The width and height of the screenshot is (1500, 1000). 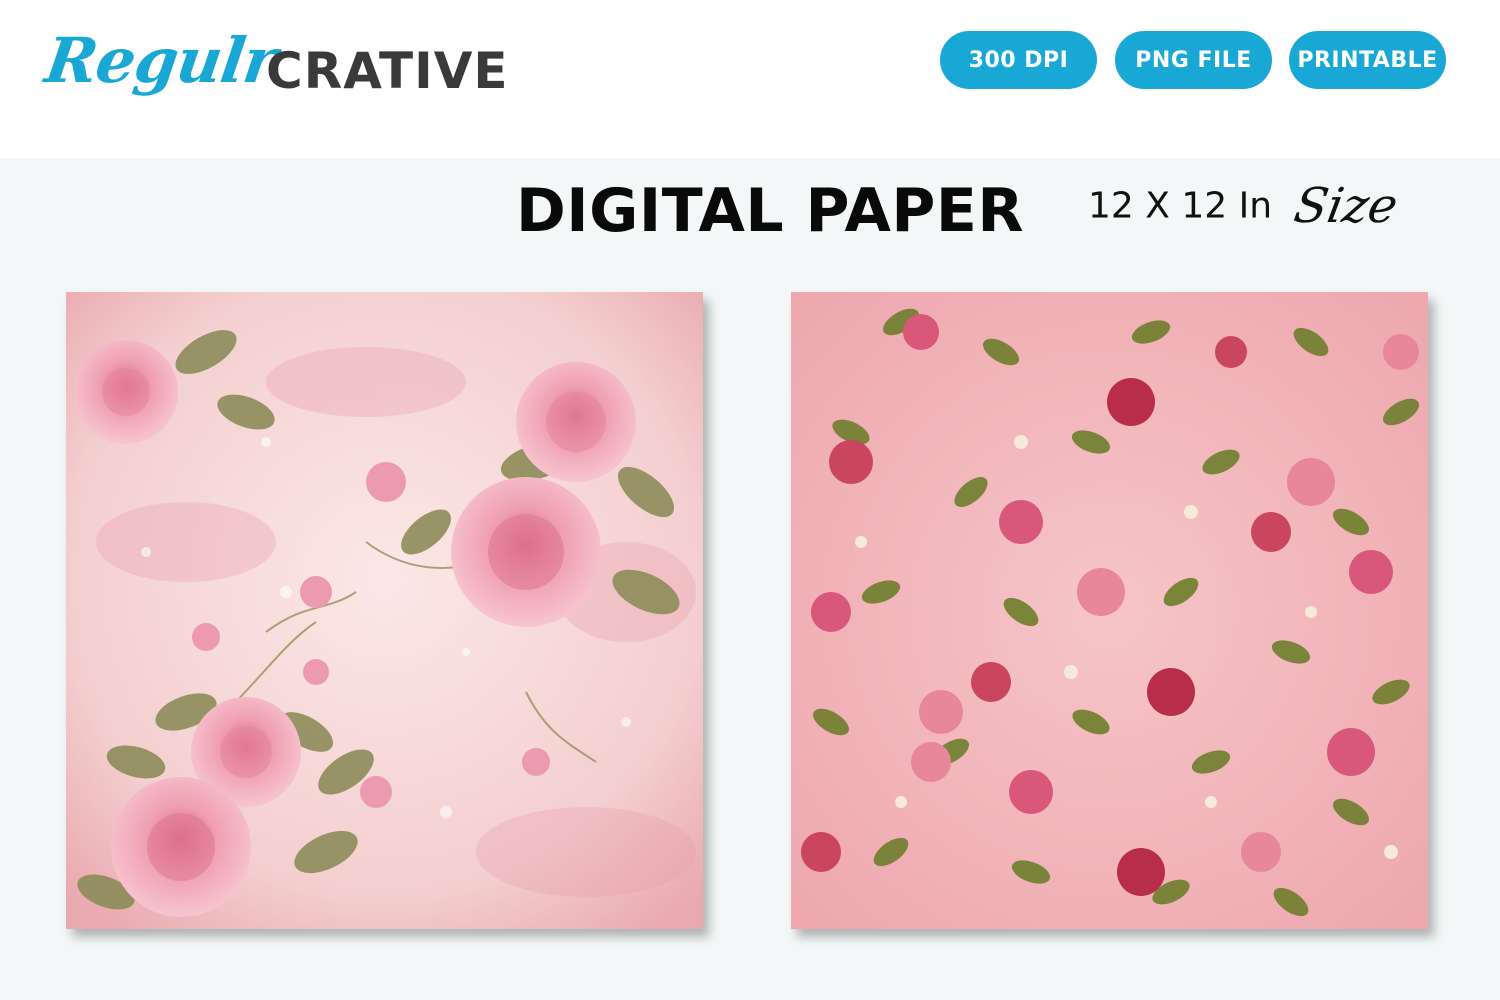 What do you see at coordinates (1345, 206) in the screenshot?
I see `size-script-word: Size` at bounding box center [1345, 206].